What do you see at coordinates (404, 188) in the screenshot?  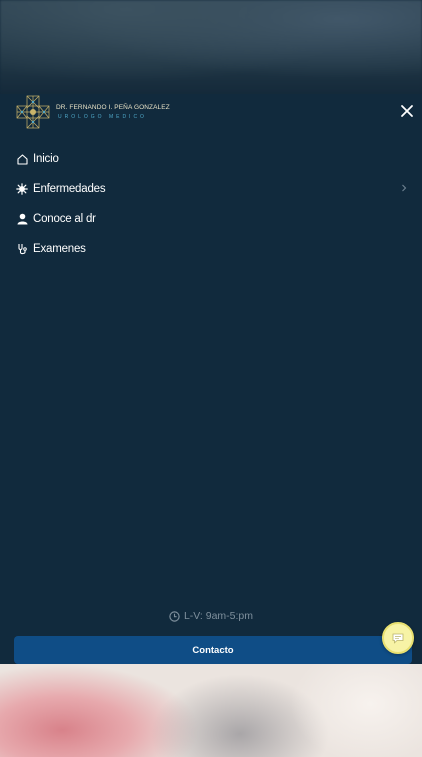 I see `chevron-right-icon` at bounding box center [404, 188].